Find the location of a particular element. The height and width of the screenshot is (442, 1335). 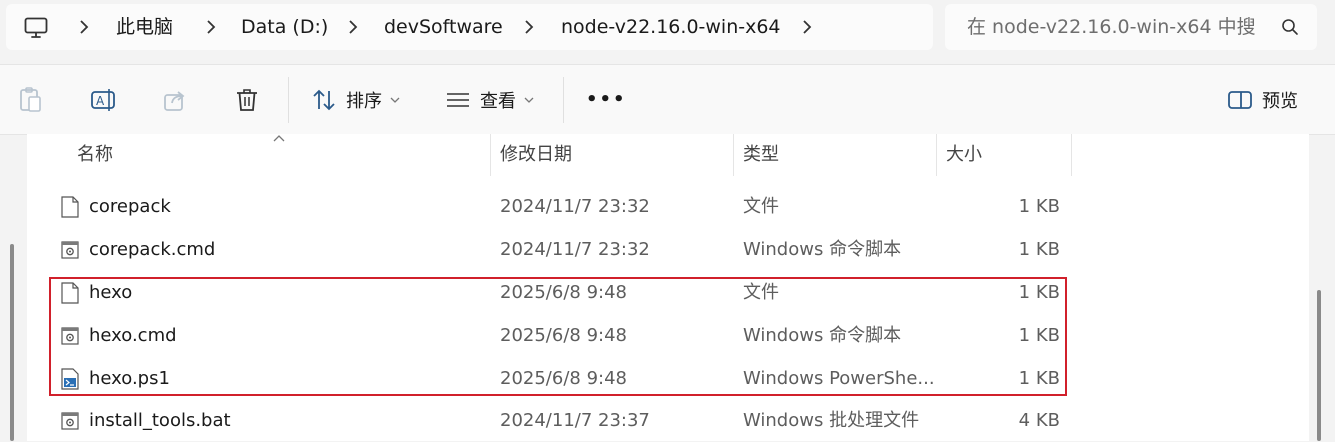

breadcrumb-node-folder: node-v22.16.0-win-x64 is located at coordinates (671, 27).